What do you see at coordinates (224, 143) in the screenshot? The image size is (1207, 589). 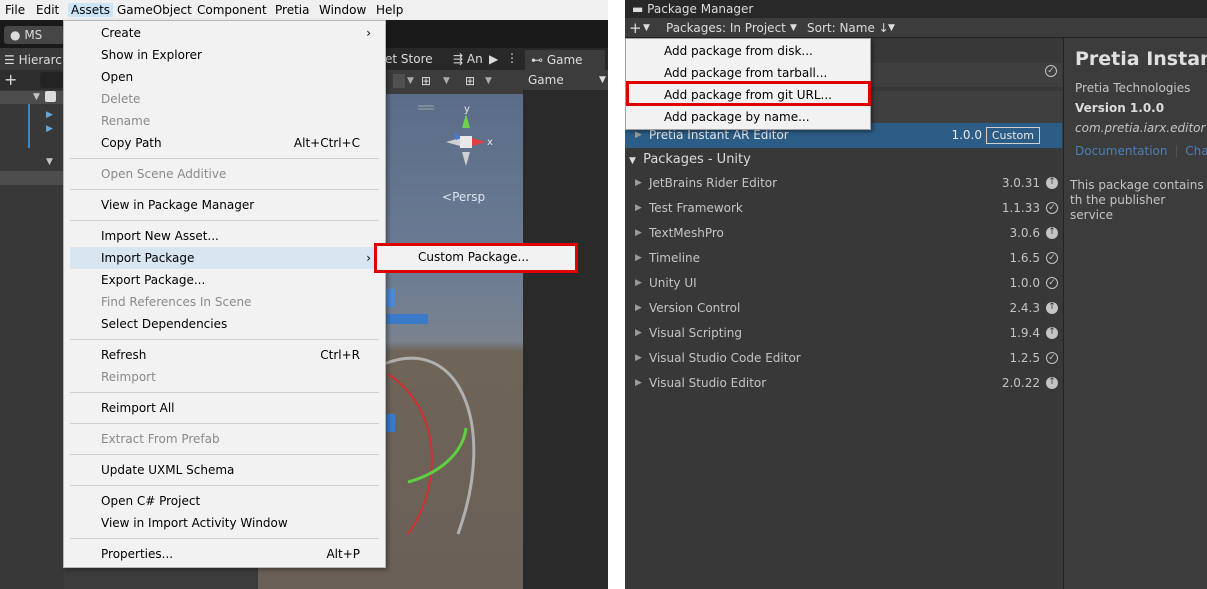 I see `menu-item-copy-path: Copy Path Alt+Ctrl+C` at bounding box center [224, 143].